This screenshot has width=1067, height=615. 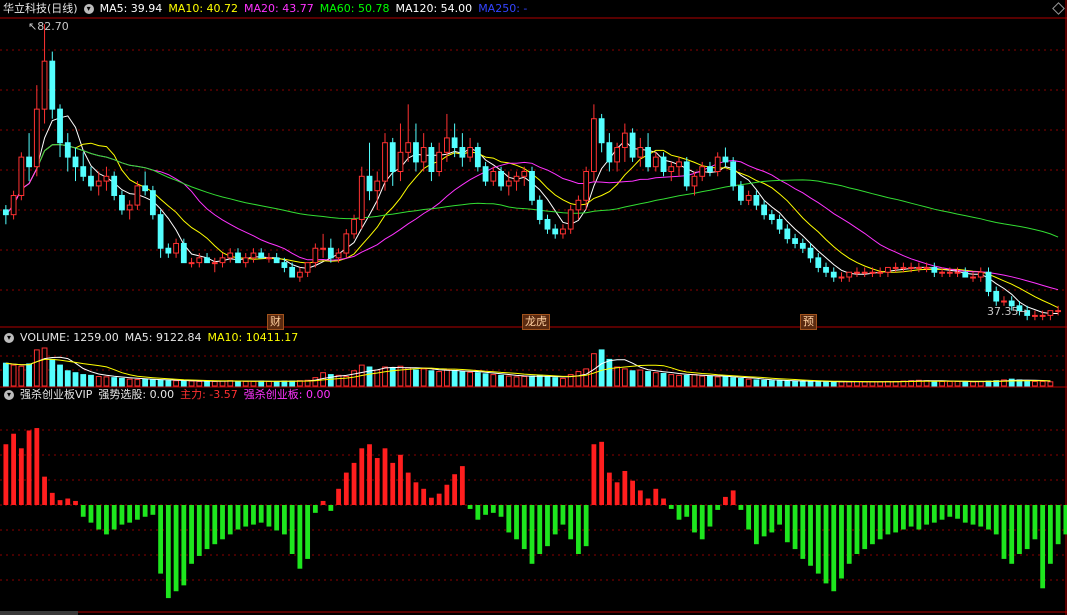 What do you see at coordinates (40, 8) in the screenshot?
I see `stock-title: 华立科技(日线)` at bounding box center [40, 8].